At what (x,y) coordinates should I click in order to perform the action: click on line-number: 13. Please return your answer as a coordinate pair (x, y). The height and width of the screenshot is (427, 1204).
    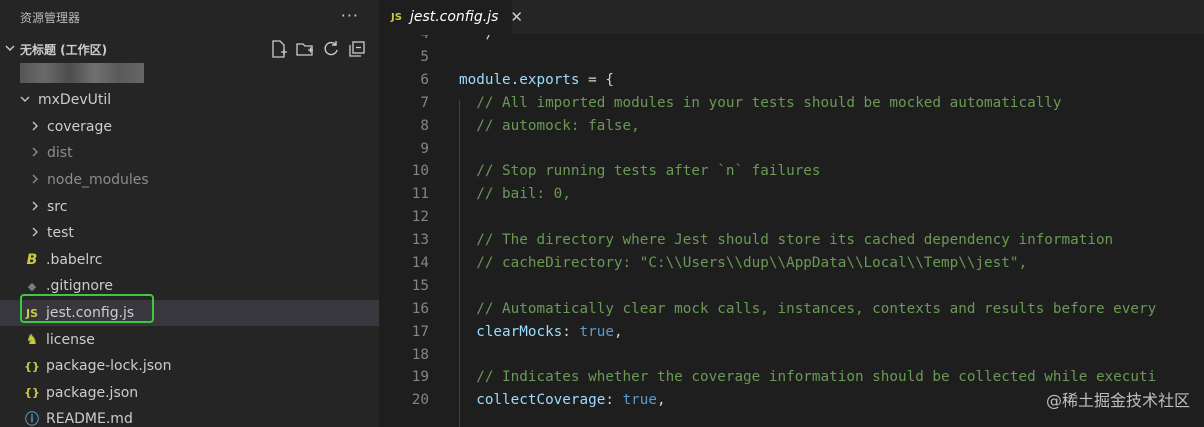
    Looking at the image, I should click on (420, 240).